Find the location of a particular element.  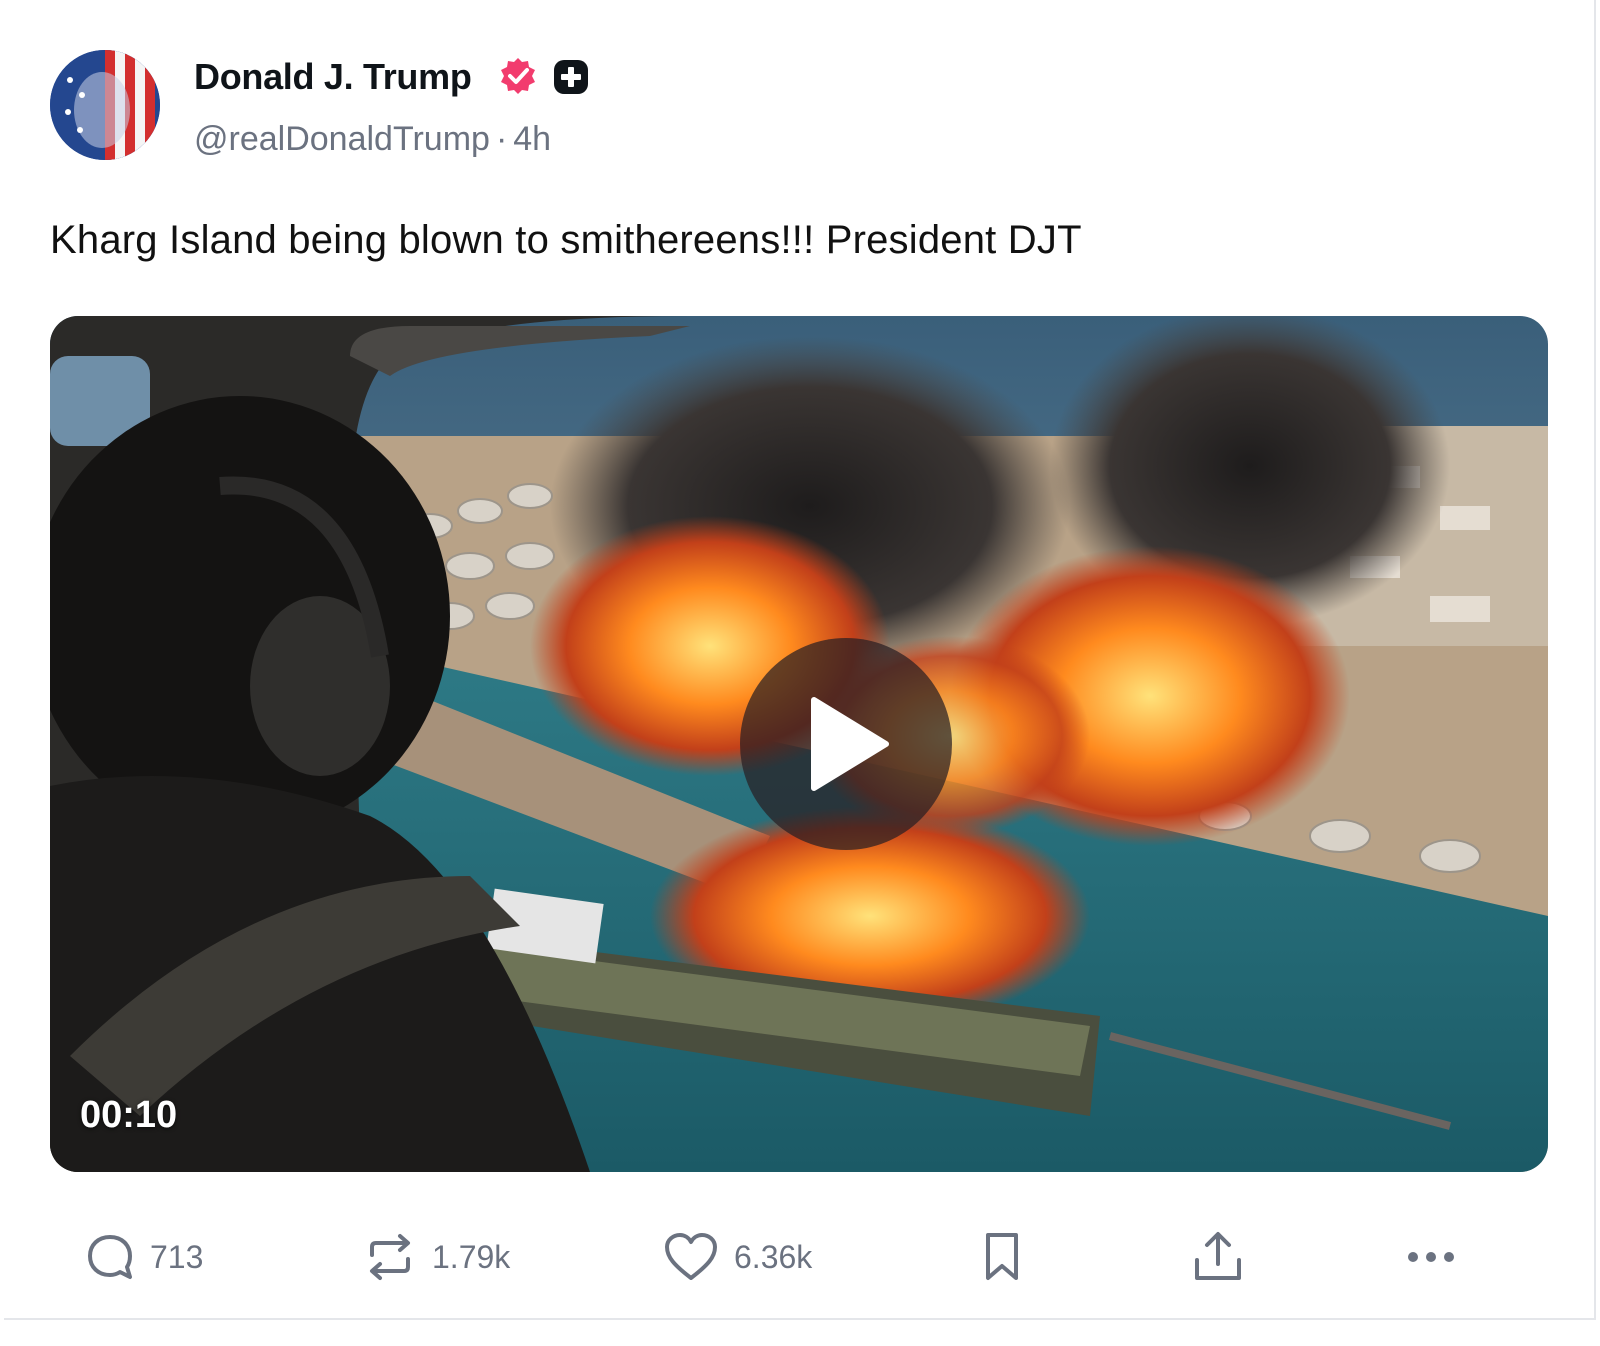

bookmark-icon is located at coordinates (1002, 1256).